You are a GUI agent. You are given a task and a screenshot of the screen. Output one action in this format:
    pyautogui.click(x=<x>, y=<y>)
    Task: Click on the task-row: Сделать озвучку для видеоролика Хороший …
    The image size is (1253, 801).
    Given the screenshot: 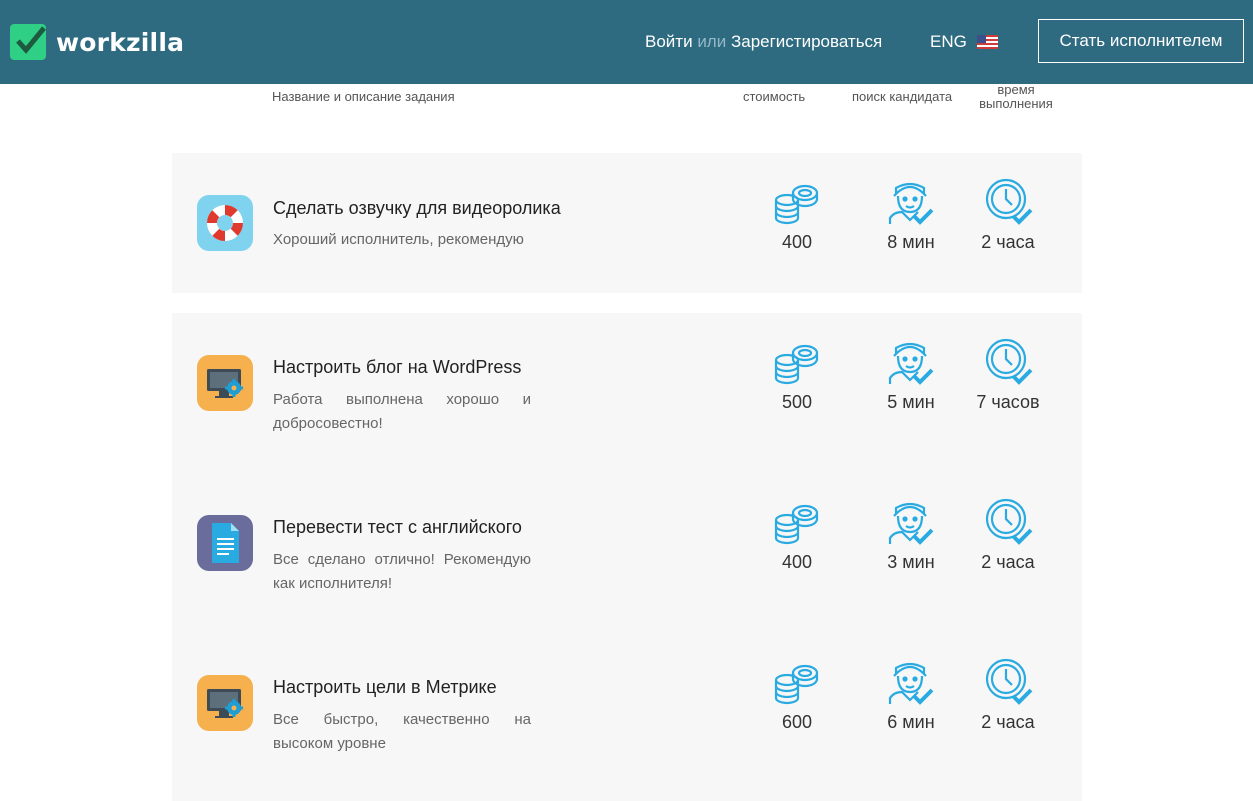 What is the action you would take?
    pyautogui.click(x=627, y=223)
    